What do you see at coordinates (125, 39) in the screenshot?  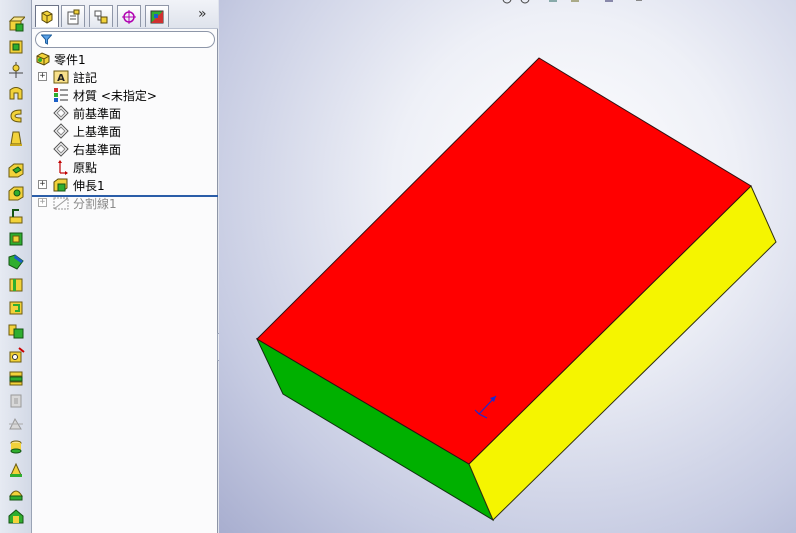 I see `feature-filter-input` at bounding box center [125, 39].